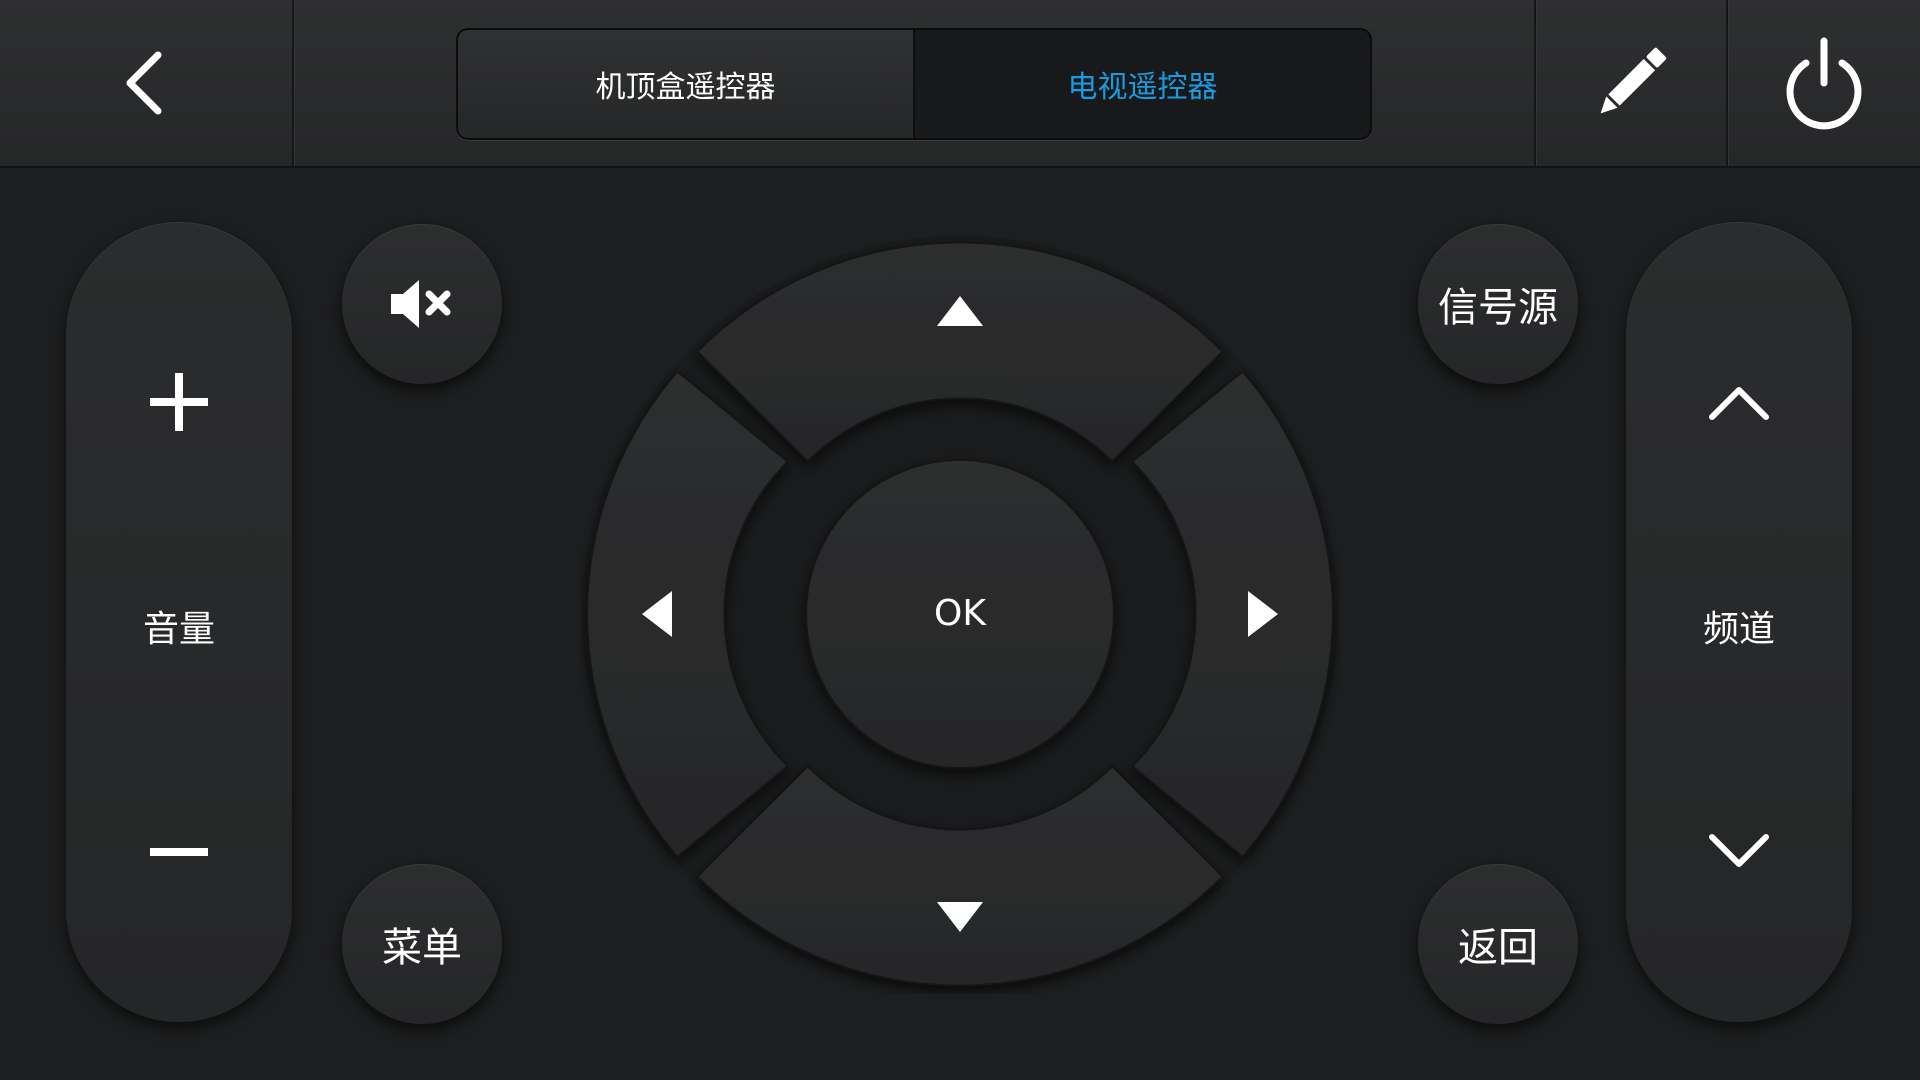 This screenshot has width=1920, height=1080. Describe the element at coordinates (179, 872) in the screenshot. I see `volume-down-button` at that location.